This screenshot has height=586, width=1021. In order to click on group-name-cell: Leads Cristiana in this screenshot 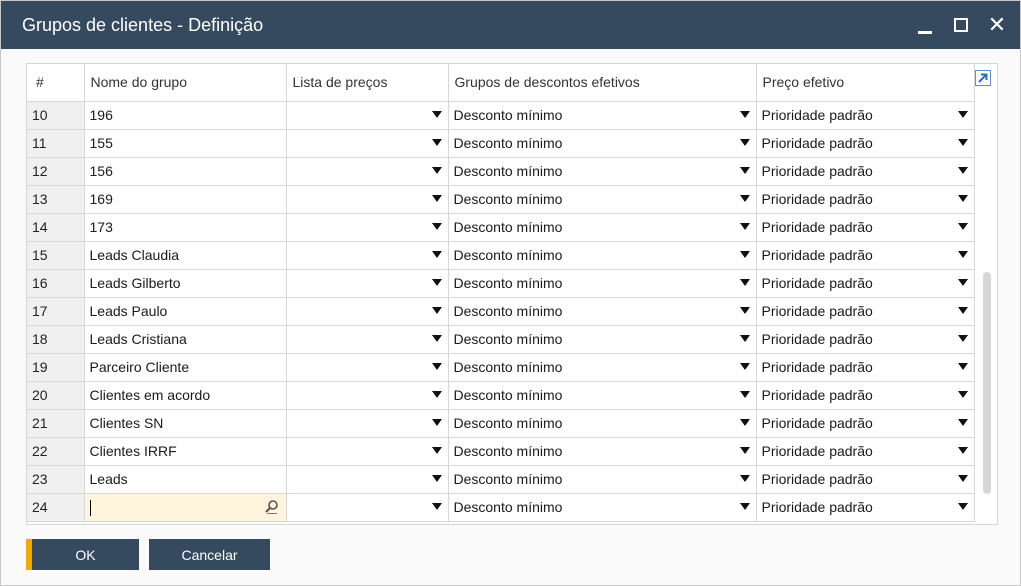, I will do `click(185, 339)`.